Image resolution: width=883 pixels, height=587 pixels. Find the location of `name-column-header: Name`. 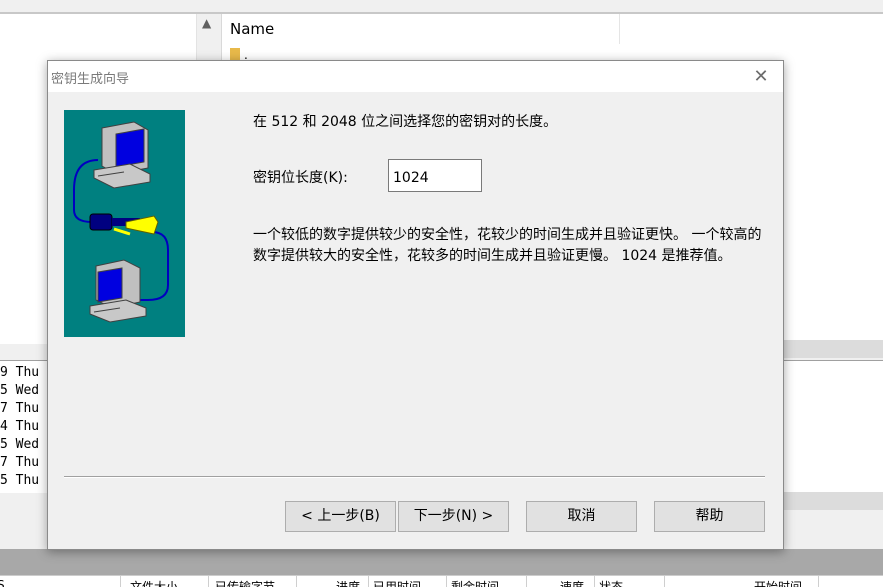

name-column-header: Name is located at coordinates (421, 29).